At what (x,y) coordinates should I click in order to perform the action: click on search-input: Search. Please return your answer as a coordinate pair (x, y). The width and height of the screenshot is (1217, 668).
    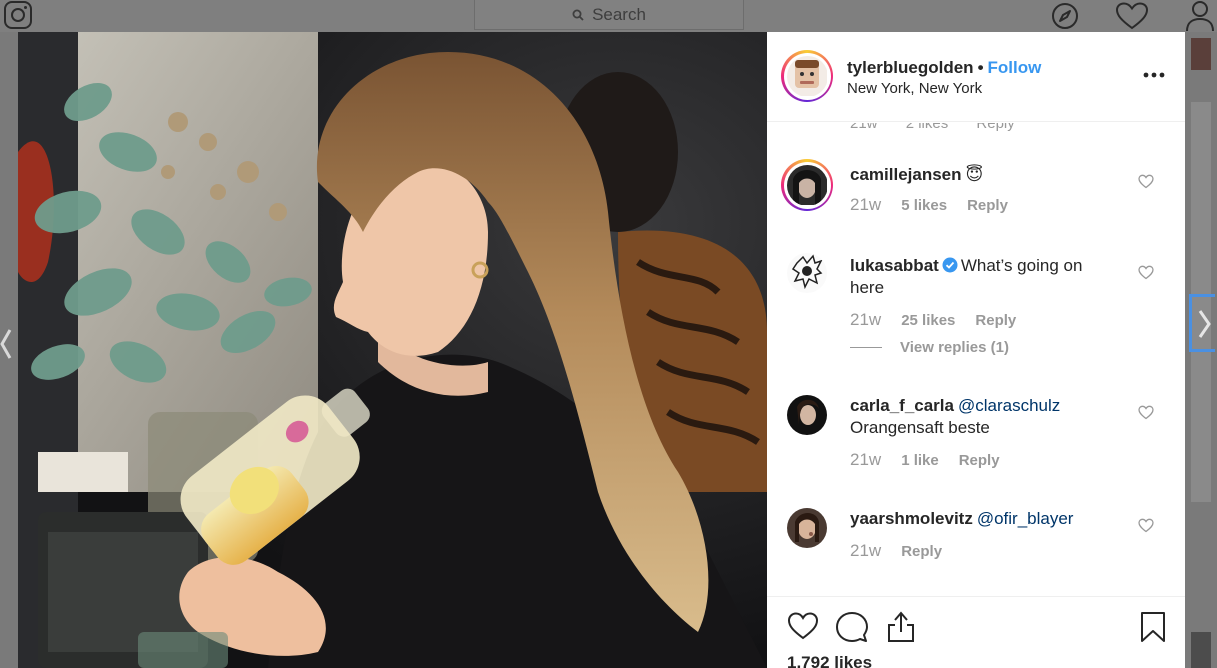
    Looking at the image, I should click on (609, 15).